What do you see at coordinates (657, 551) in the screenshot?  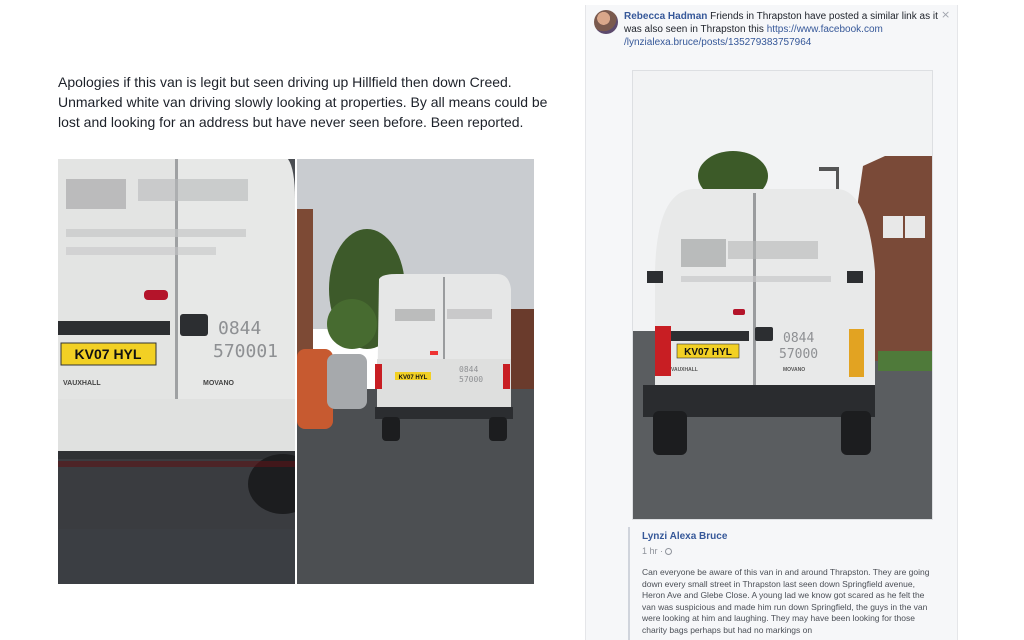 I see `shared-post-time: 1 hr ·` at bounding box center [657, 551].